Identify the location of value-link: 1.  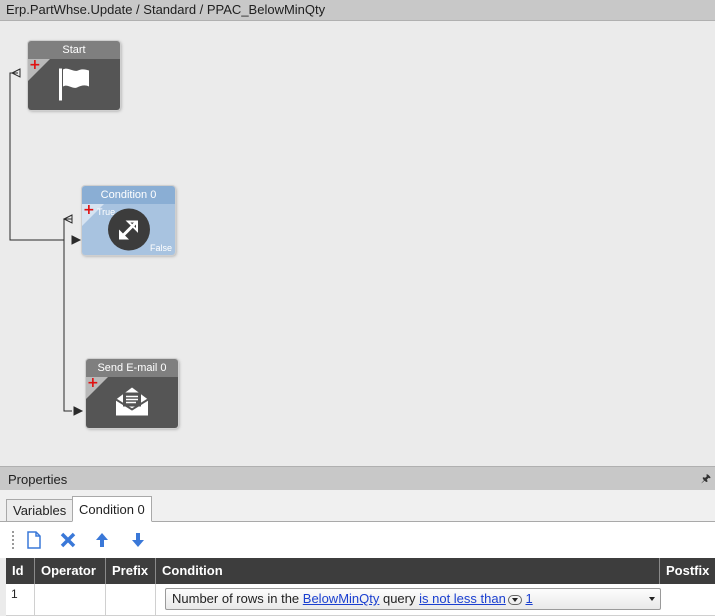
(528, 598).